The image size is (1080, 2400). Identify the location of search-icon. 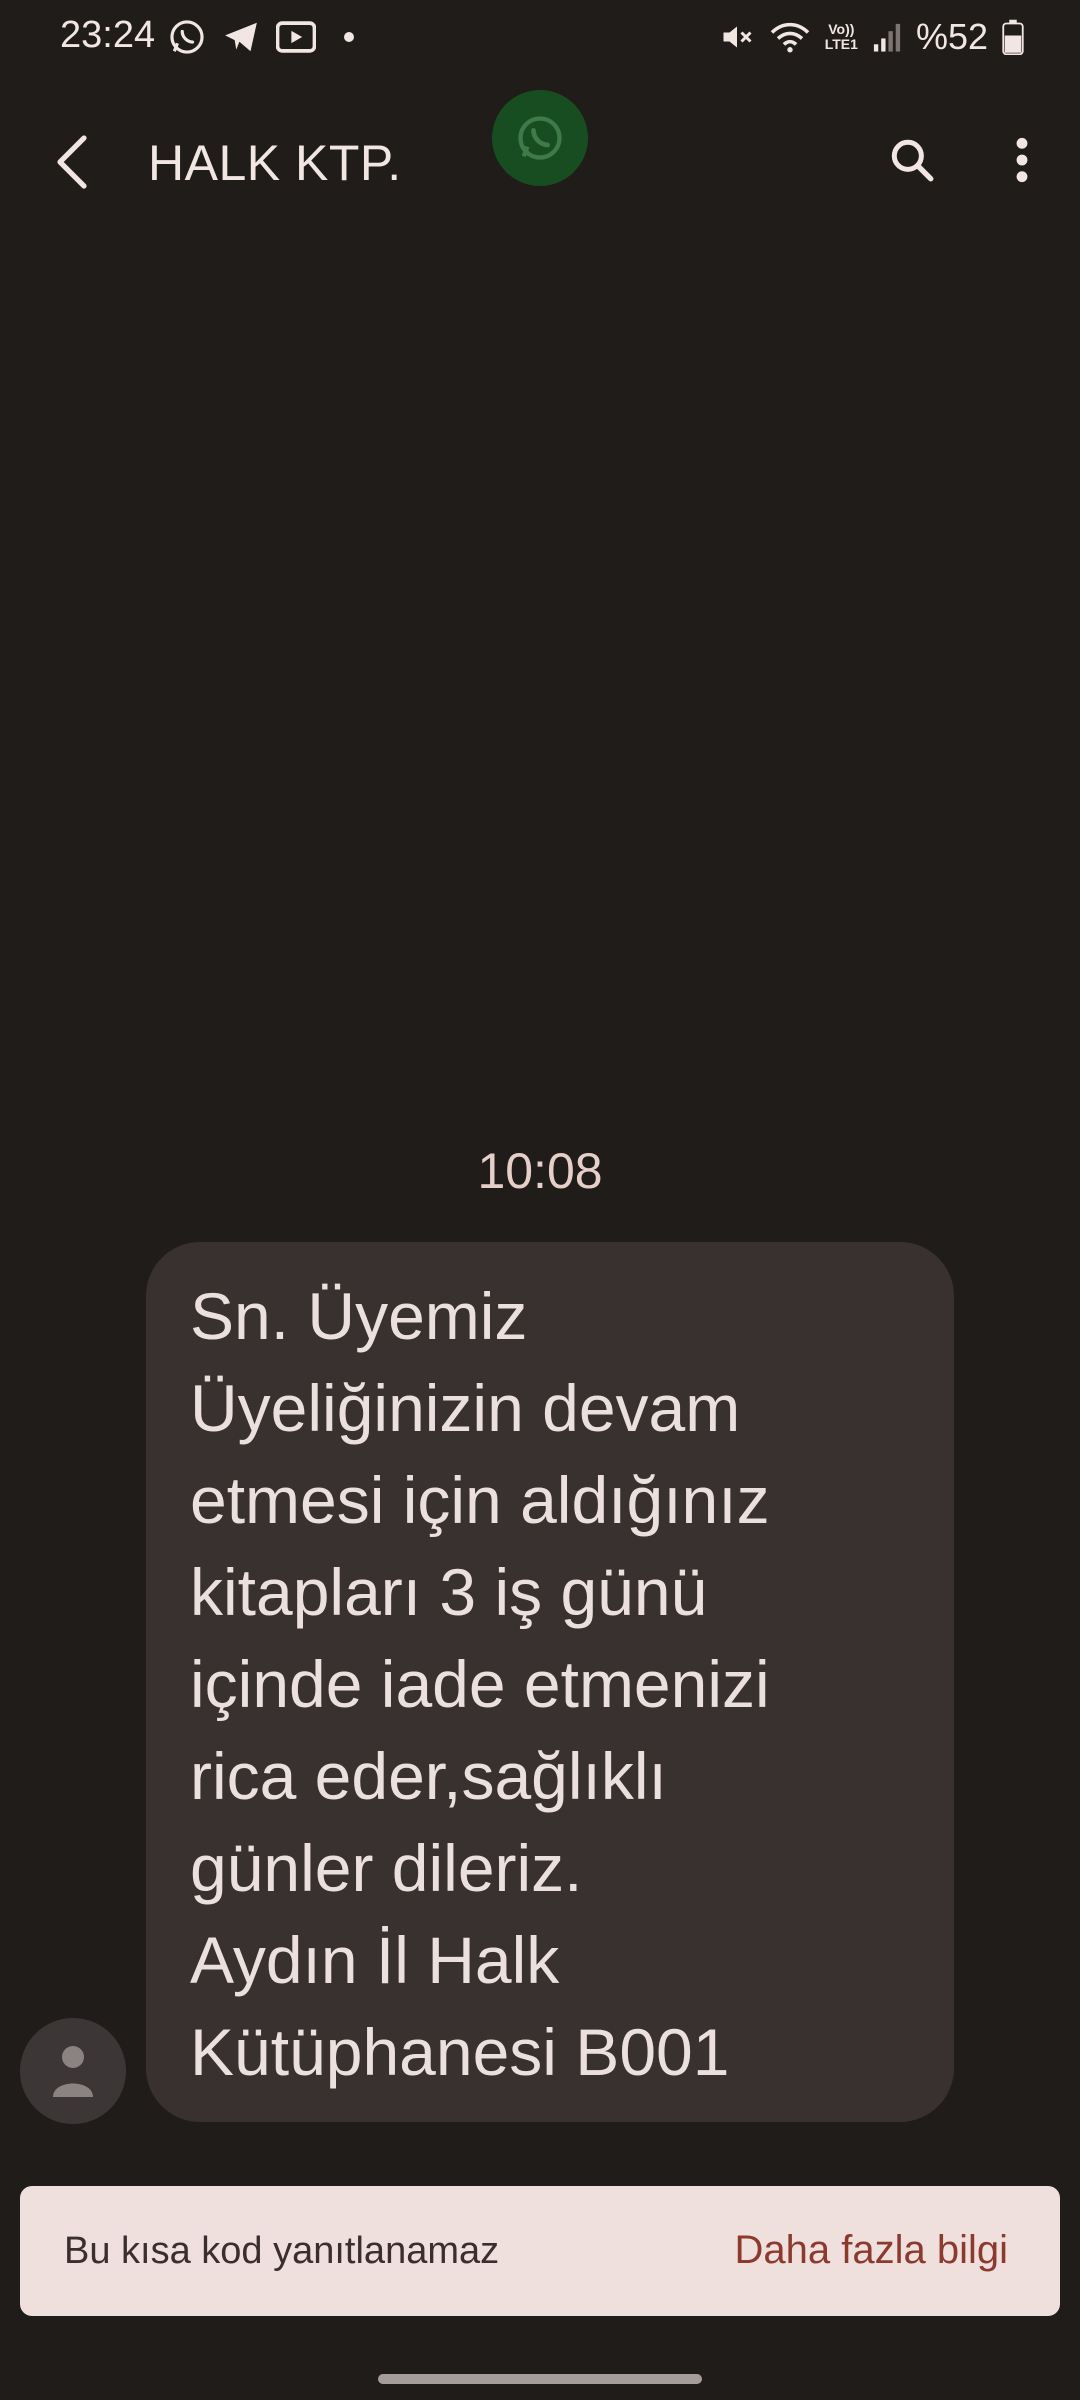
(912, 160).